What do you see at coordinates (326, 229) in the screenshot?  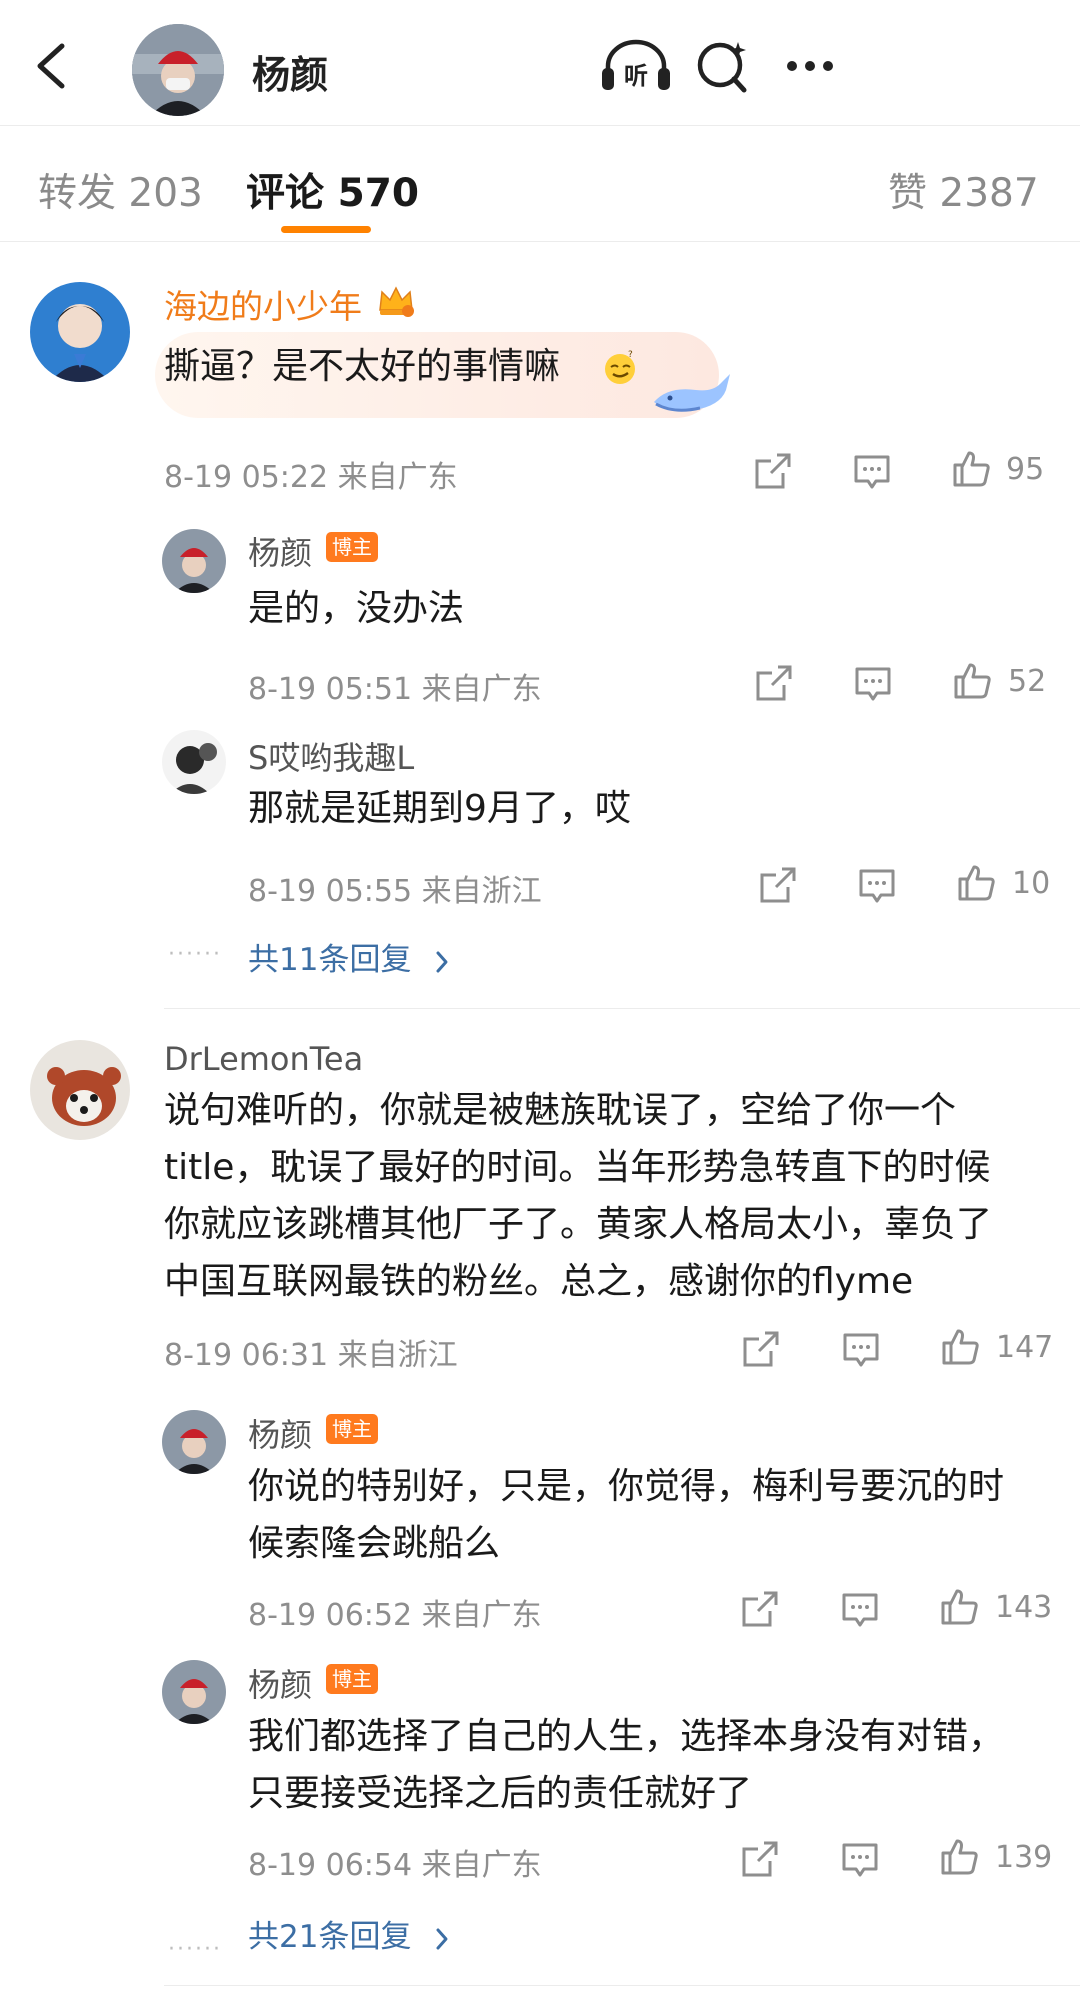 I see `active-tab-indicator` at bounding box center [326, 229].